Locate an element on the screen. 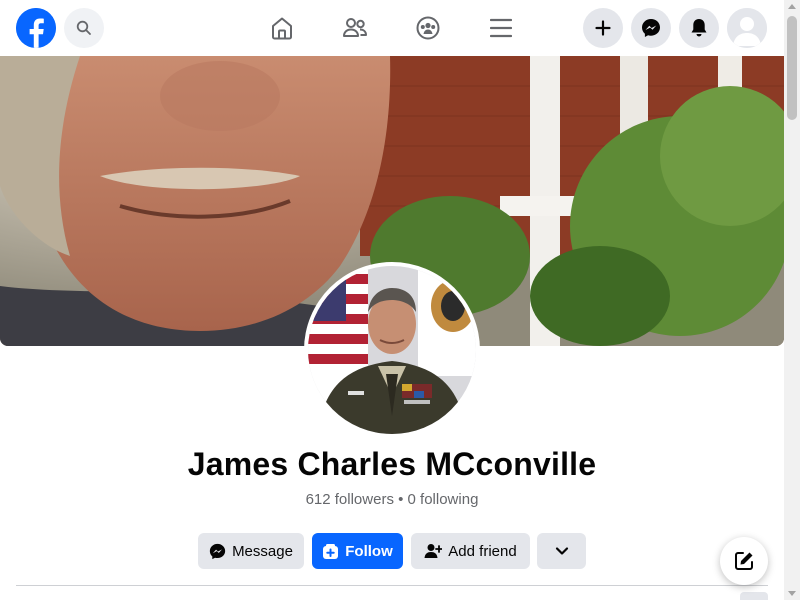 This screenshot has height=600, width=800. nav-groups-tab is located at coordinates (428, 28).